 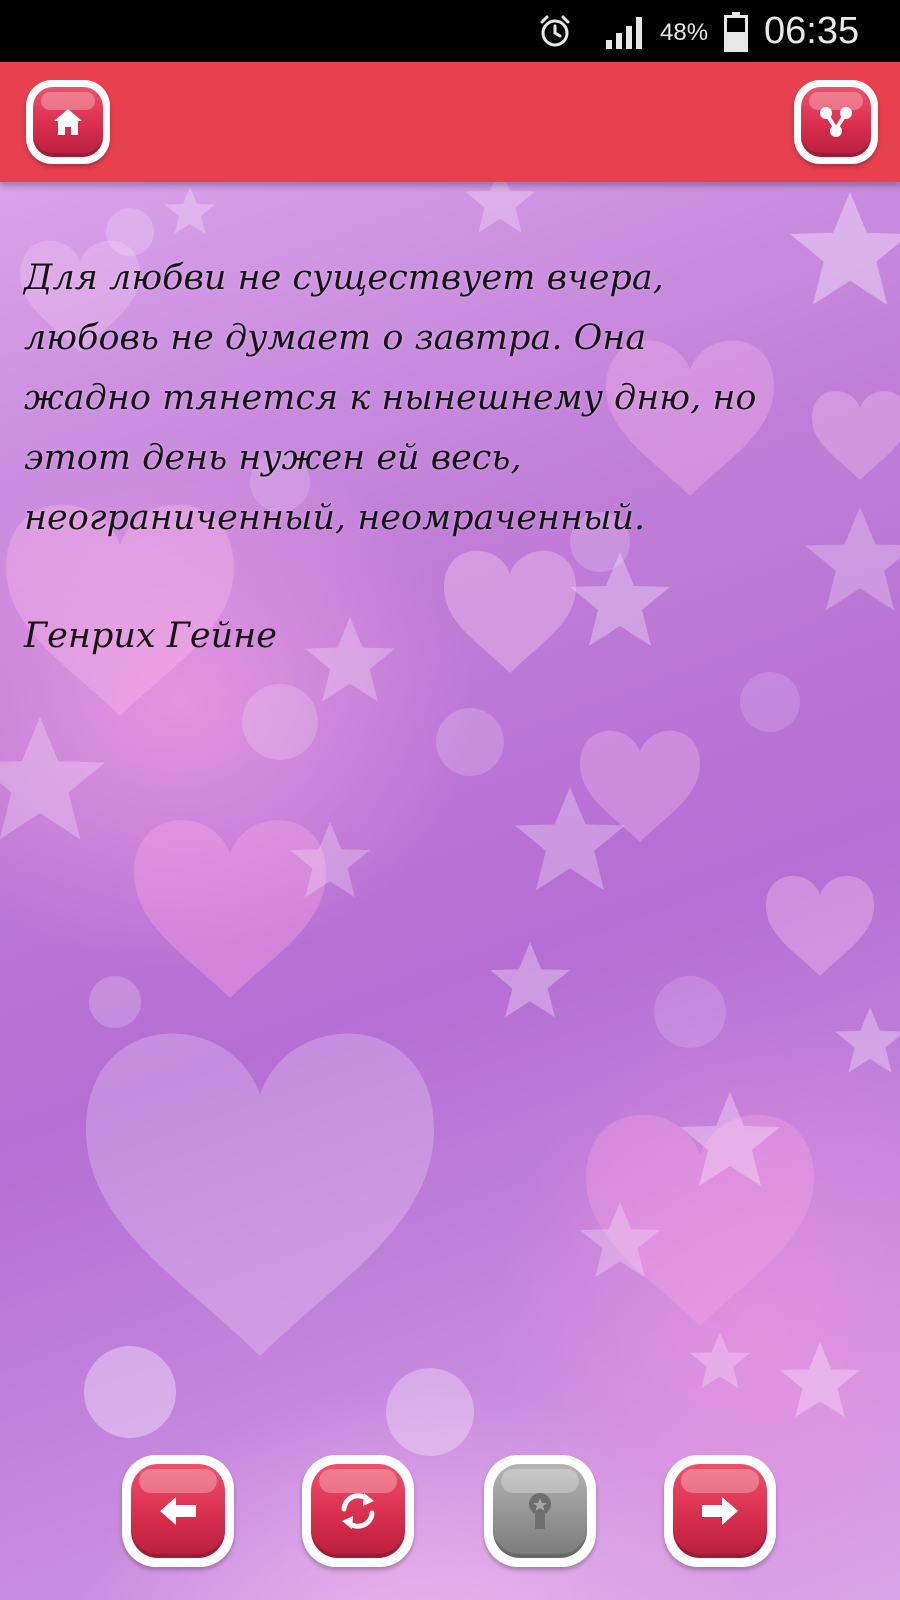 What do you see at coordinates (344, 278) in the screenshot?
I see `quote-line: Для любви не существует вчера,` at bounding box center [344, 278].